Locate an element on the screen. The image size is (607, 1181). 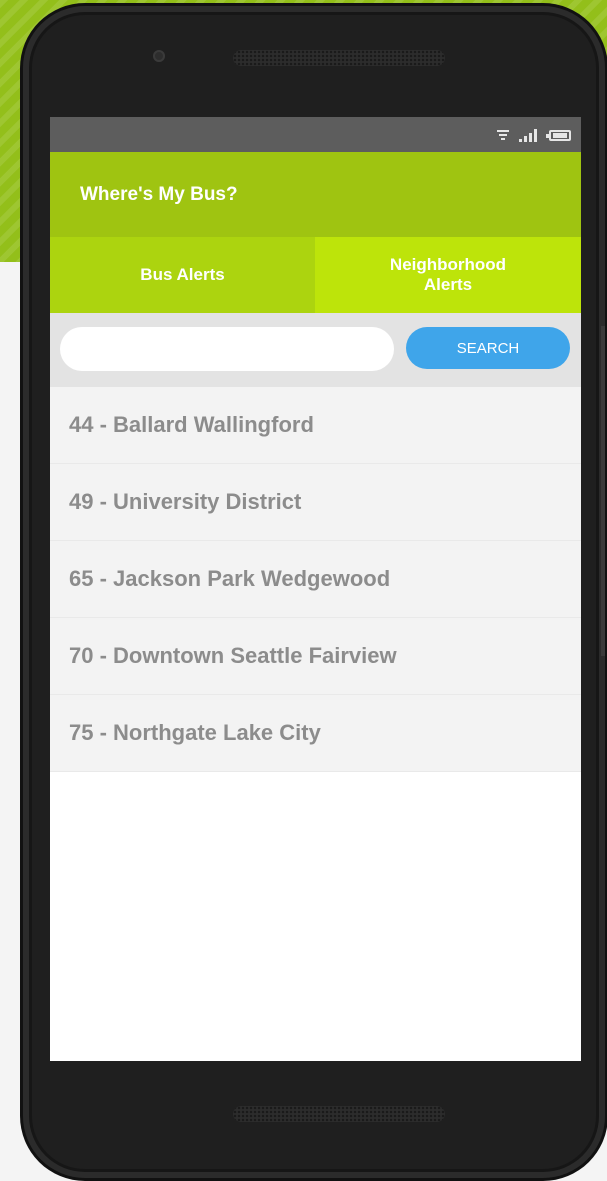
tab-bar: Bus Alerts Neighborhood Alerts is located at coordinates (315, 275).